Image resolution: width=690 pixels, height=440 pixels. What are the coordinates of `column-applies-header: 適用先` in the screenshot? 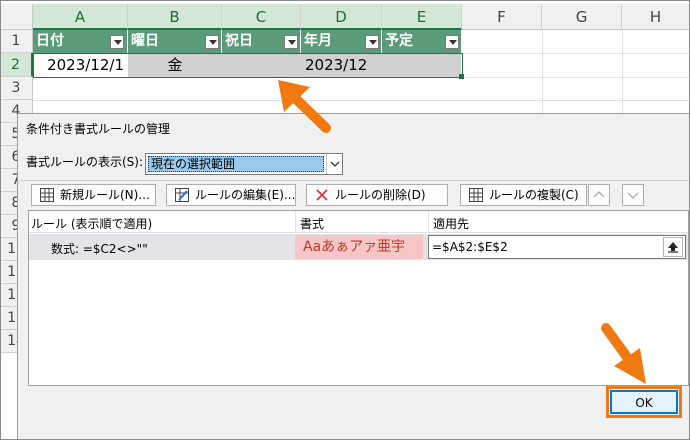 It's located at (451, 223).